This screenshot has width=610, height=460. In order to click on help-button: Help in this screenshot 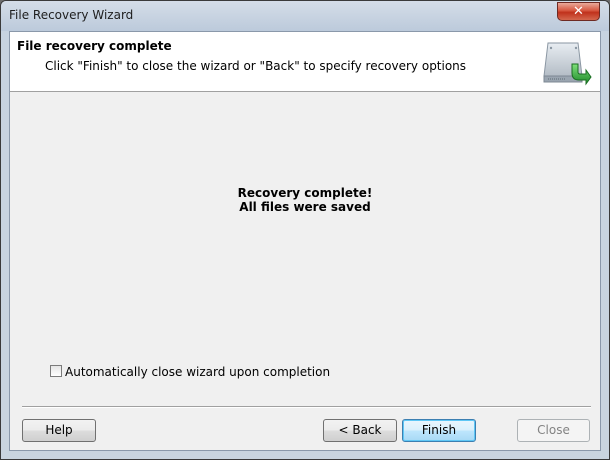, I will do `click(59, 430)`.